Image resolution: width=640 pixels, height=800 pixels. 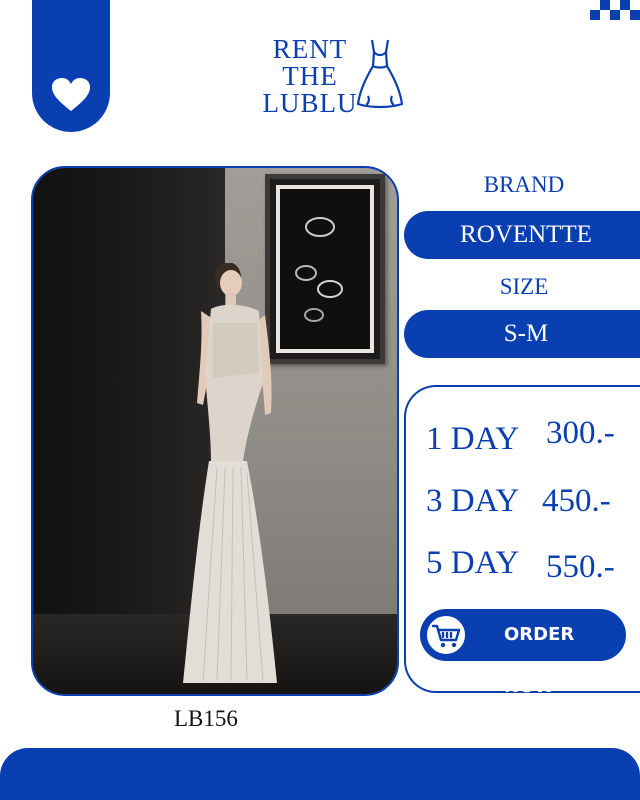 I want to click on size-value: S-M, so click(x=526, y=333).